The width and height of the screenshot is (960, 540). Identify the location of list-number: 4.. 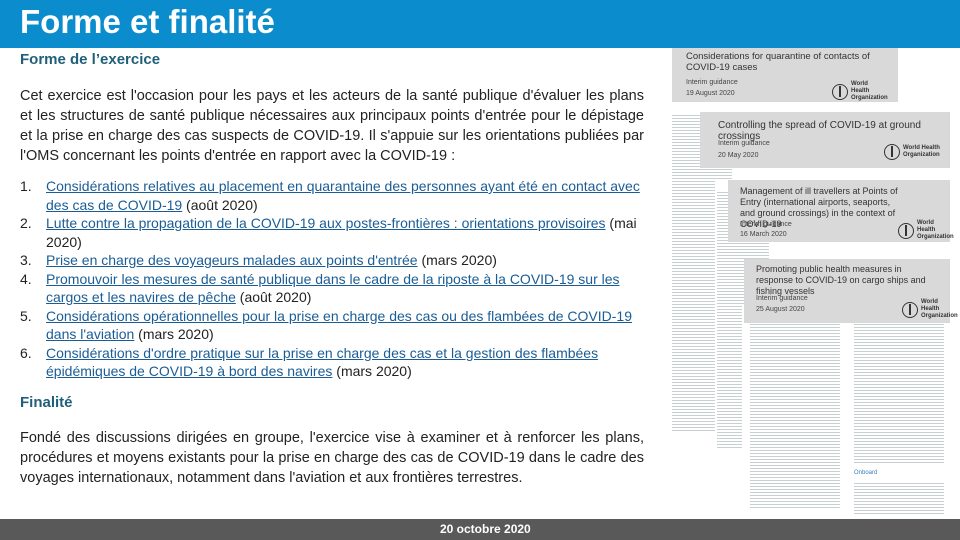
(26, 278).